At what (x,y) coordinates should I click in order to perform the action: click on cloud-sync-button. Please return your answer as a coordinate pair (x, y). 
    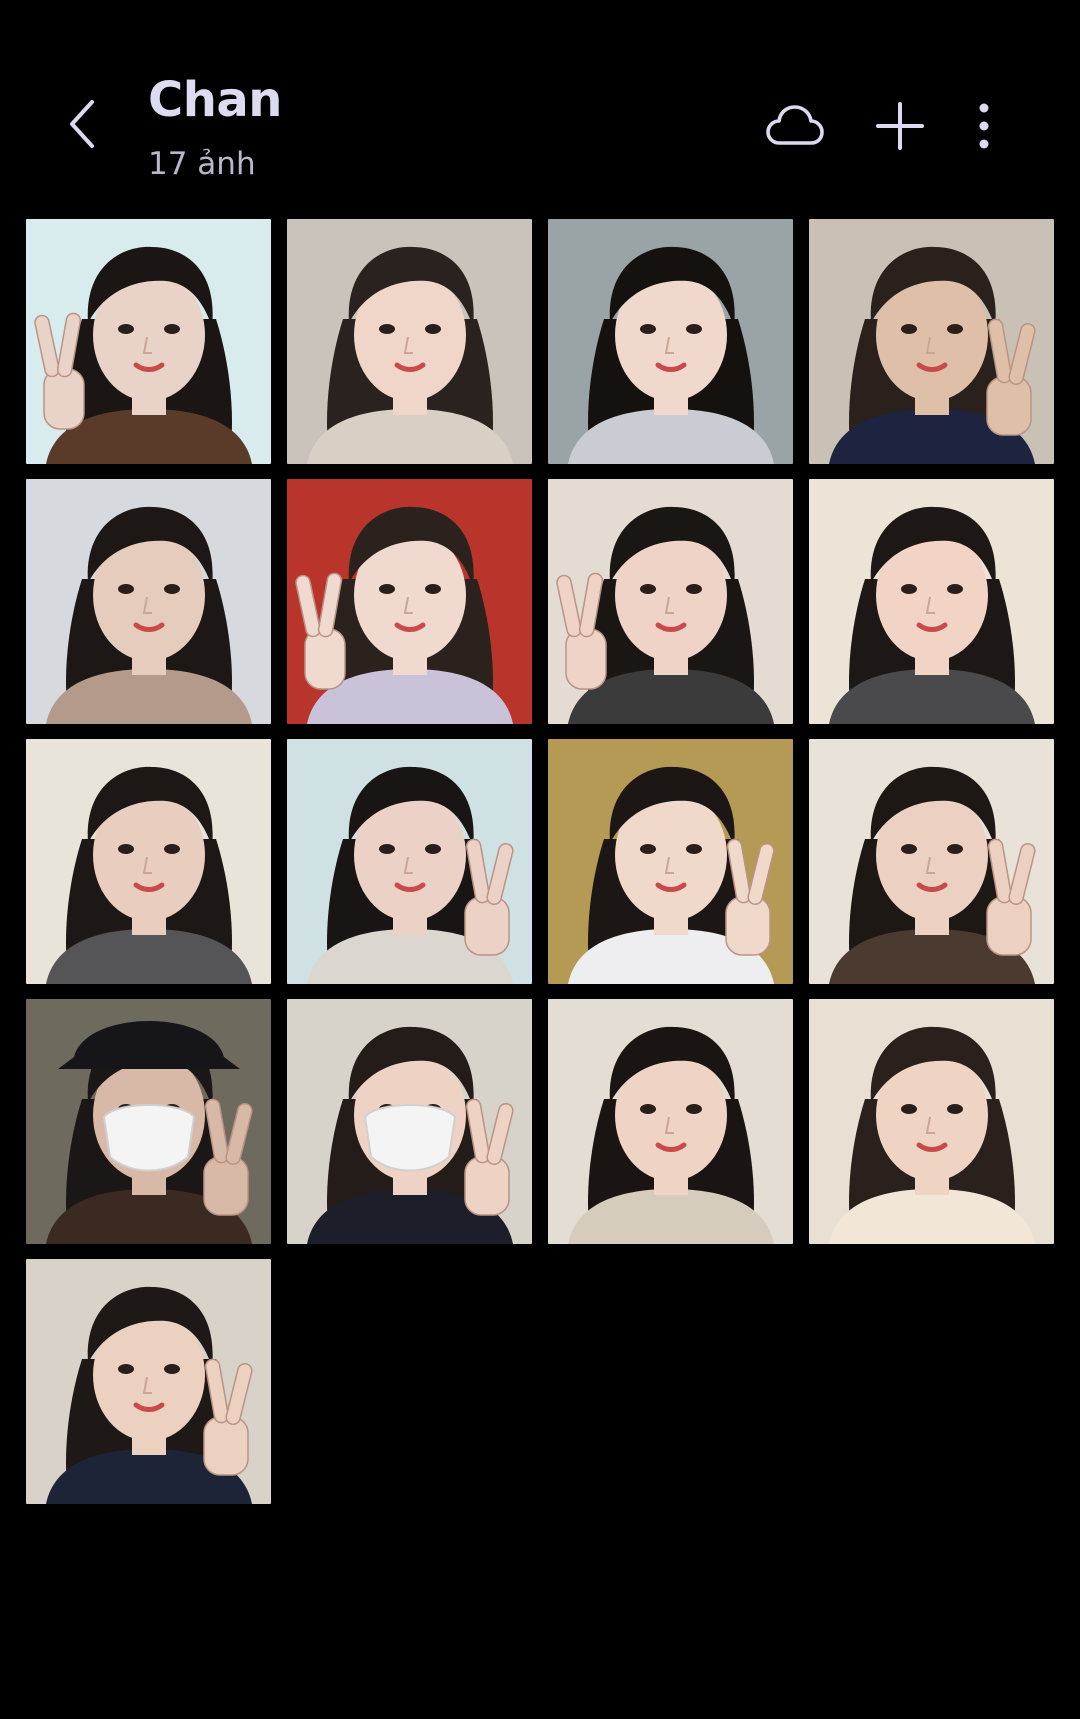
    Looking at the image, I should click on (795, 128).